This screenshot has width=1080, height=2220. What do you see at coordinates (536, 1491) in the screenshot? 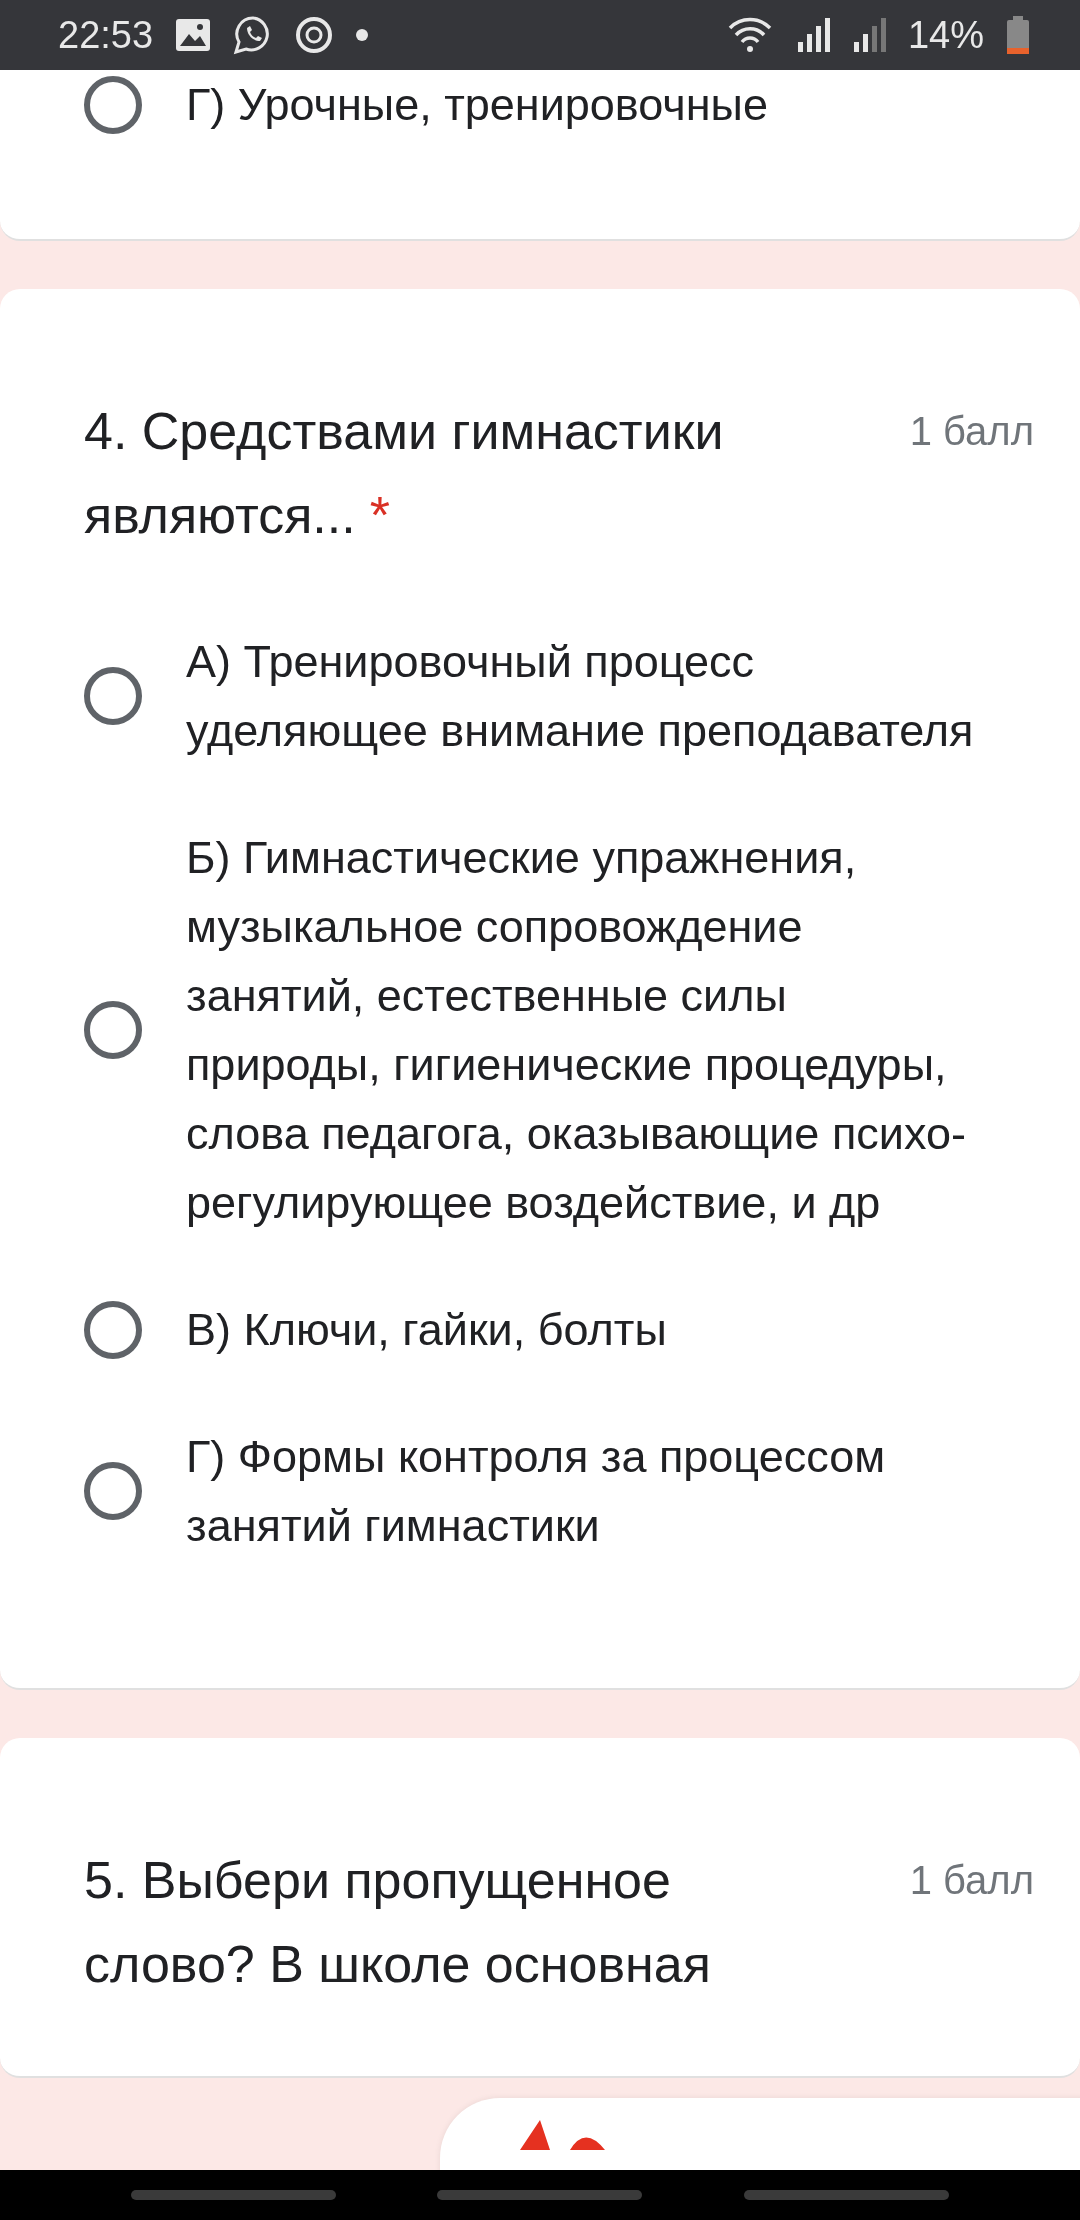
I see `option-label: Г) Формы контроля за процессом занятий гимнастики` at bounding box center [536, 1491].